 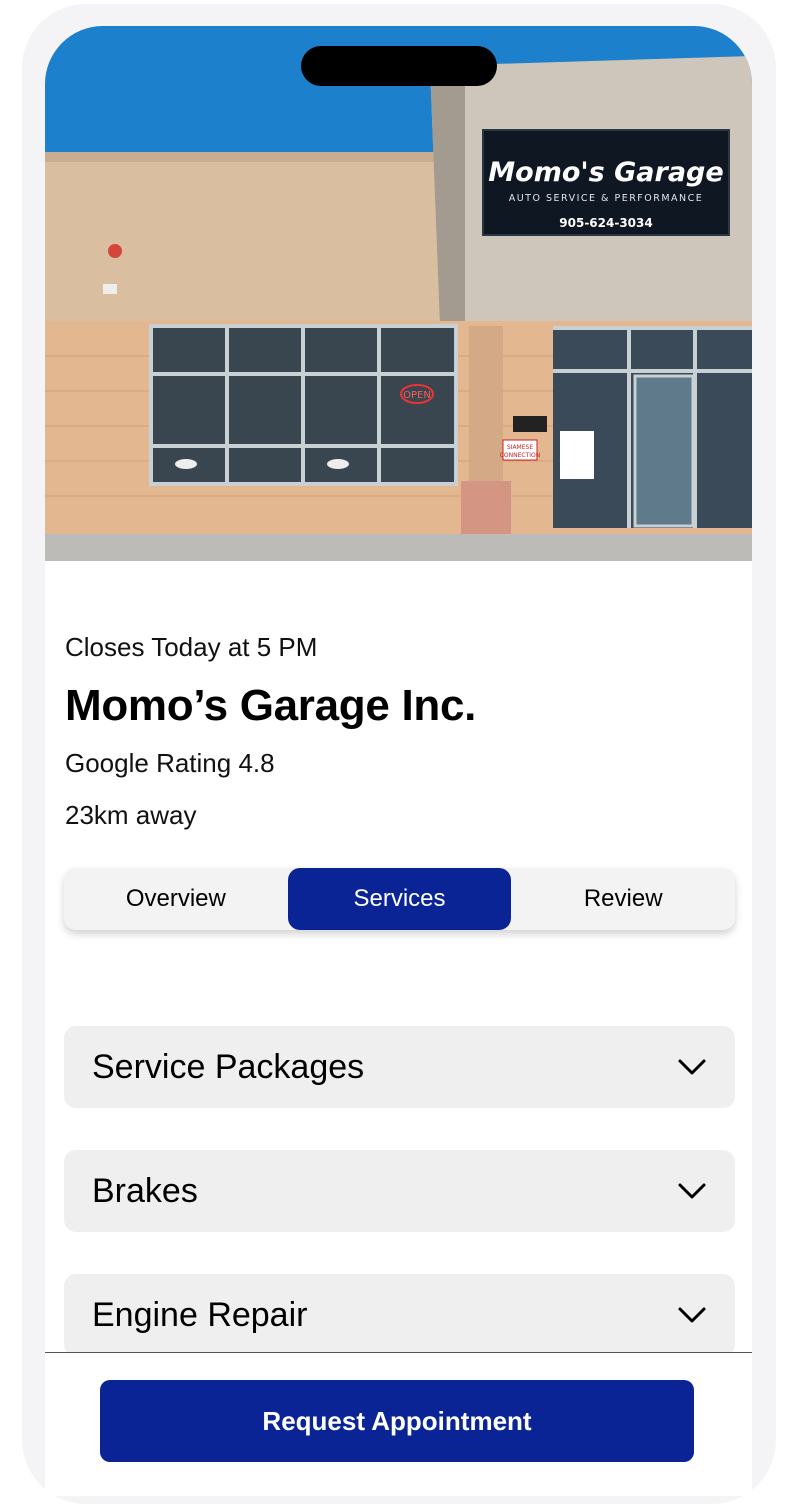 I want to click on business-name: Momo’s Garage Inc., so click(x=271, y=705).